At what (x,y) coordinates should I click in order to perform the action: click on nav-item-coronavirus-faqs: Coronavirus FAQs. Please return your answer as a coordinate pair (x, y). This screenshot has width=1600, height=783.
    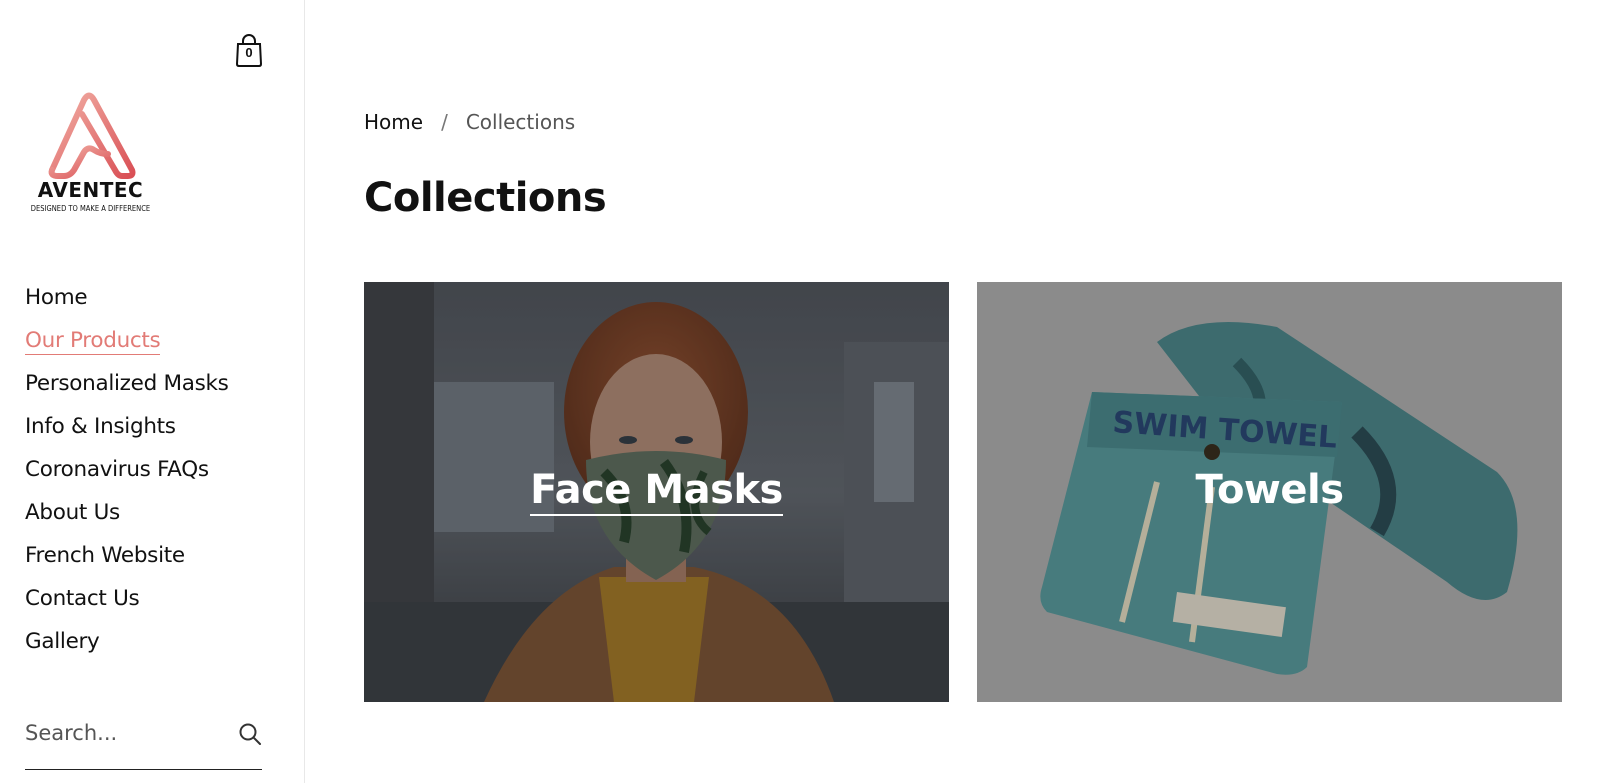
    Looking at the image, I should click on (117, 469).